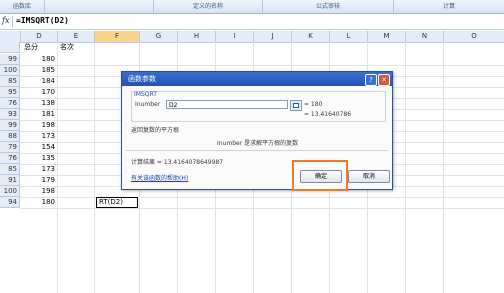 This screenshot has width=504, height=293. What do you see at coordinates (39, 158) in the screenshot?
I see `cell-d: 135` at bounding box center [39, 158].